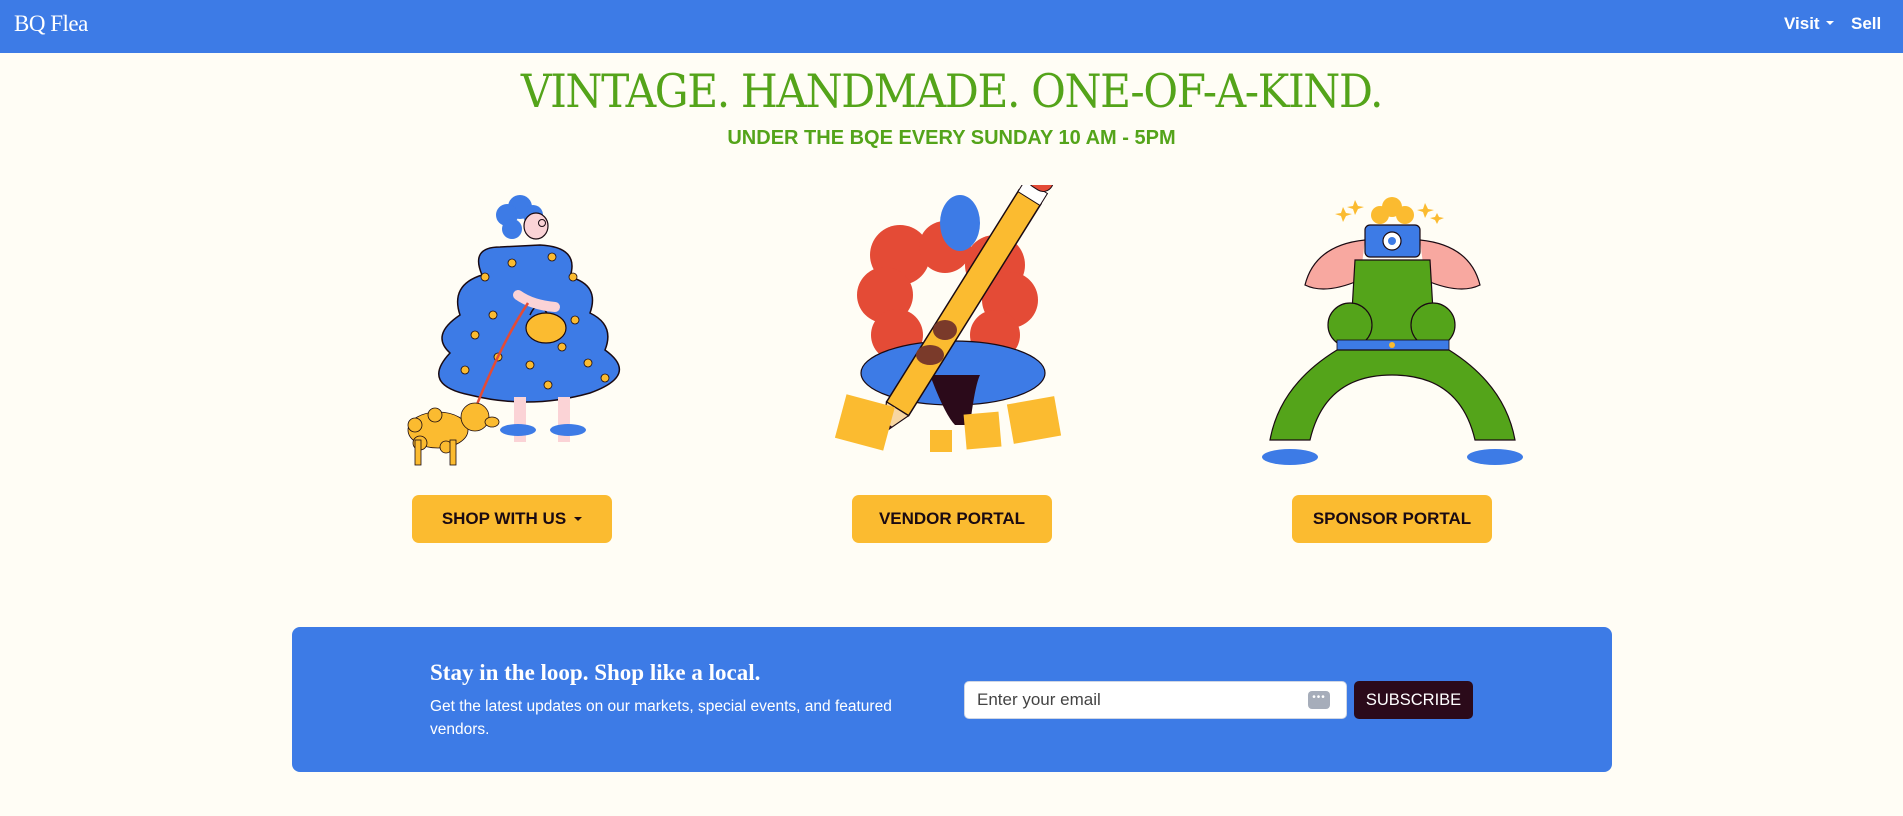  Describe the element at coordinates (1319, 700) in the screenshot. I see `autofill-icon: •••` at that location.